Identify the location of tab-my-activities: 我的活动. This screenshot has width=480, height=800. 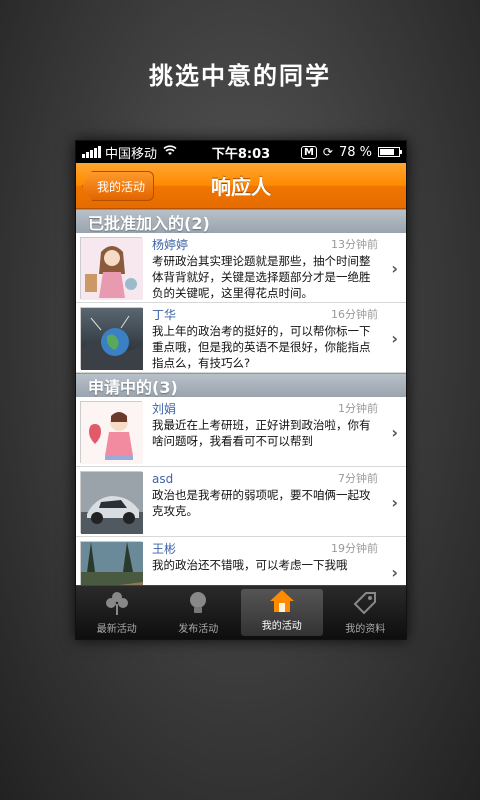
(282, 612).